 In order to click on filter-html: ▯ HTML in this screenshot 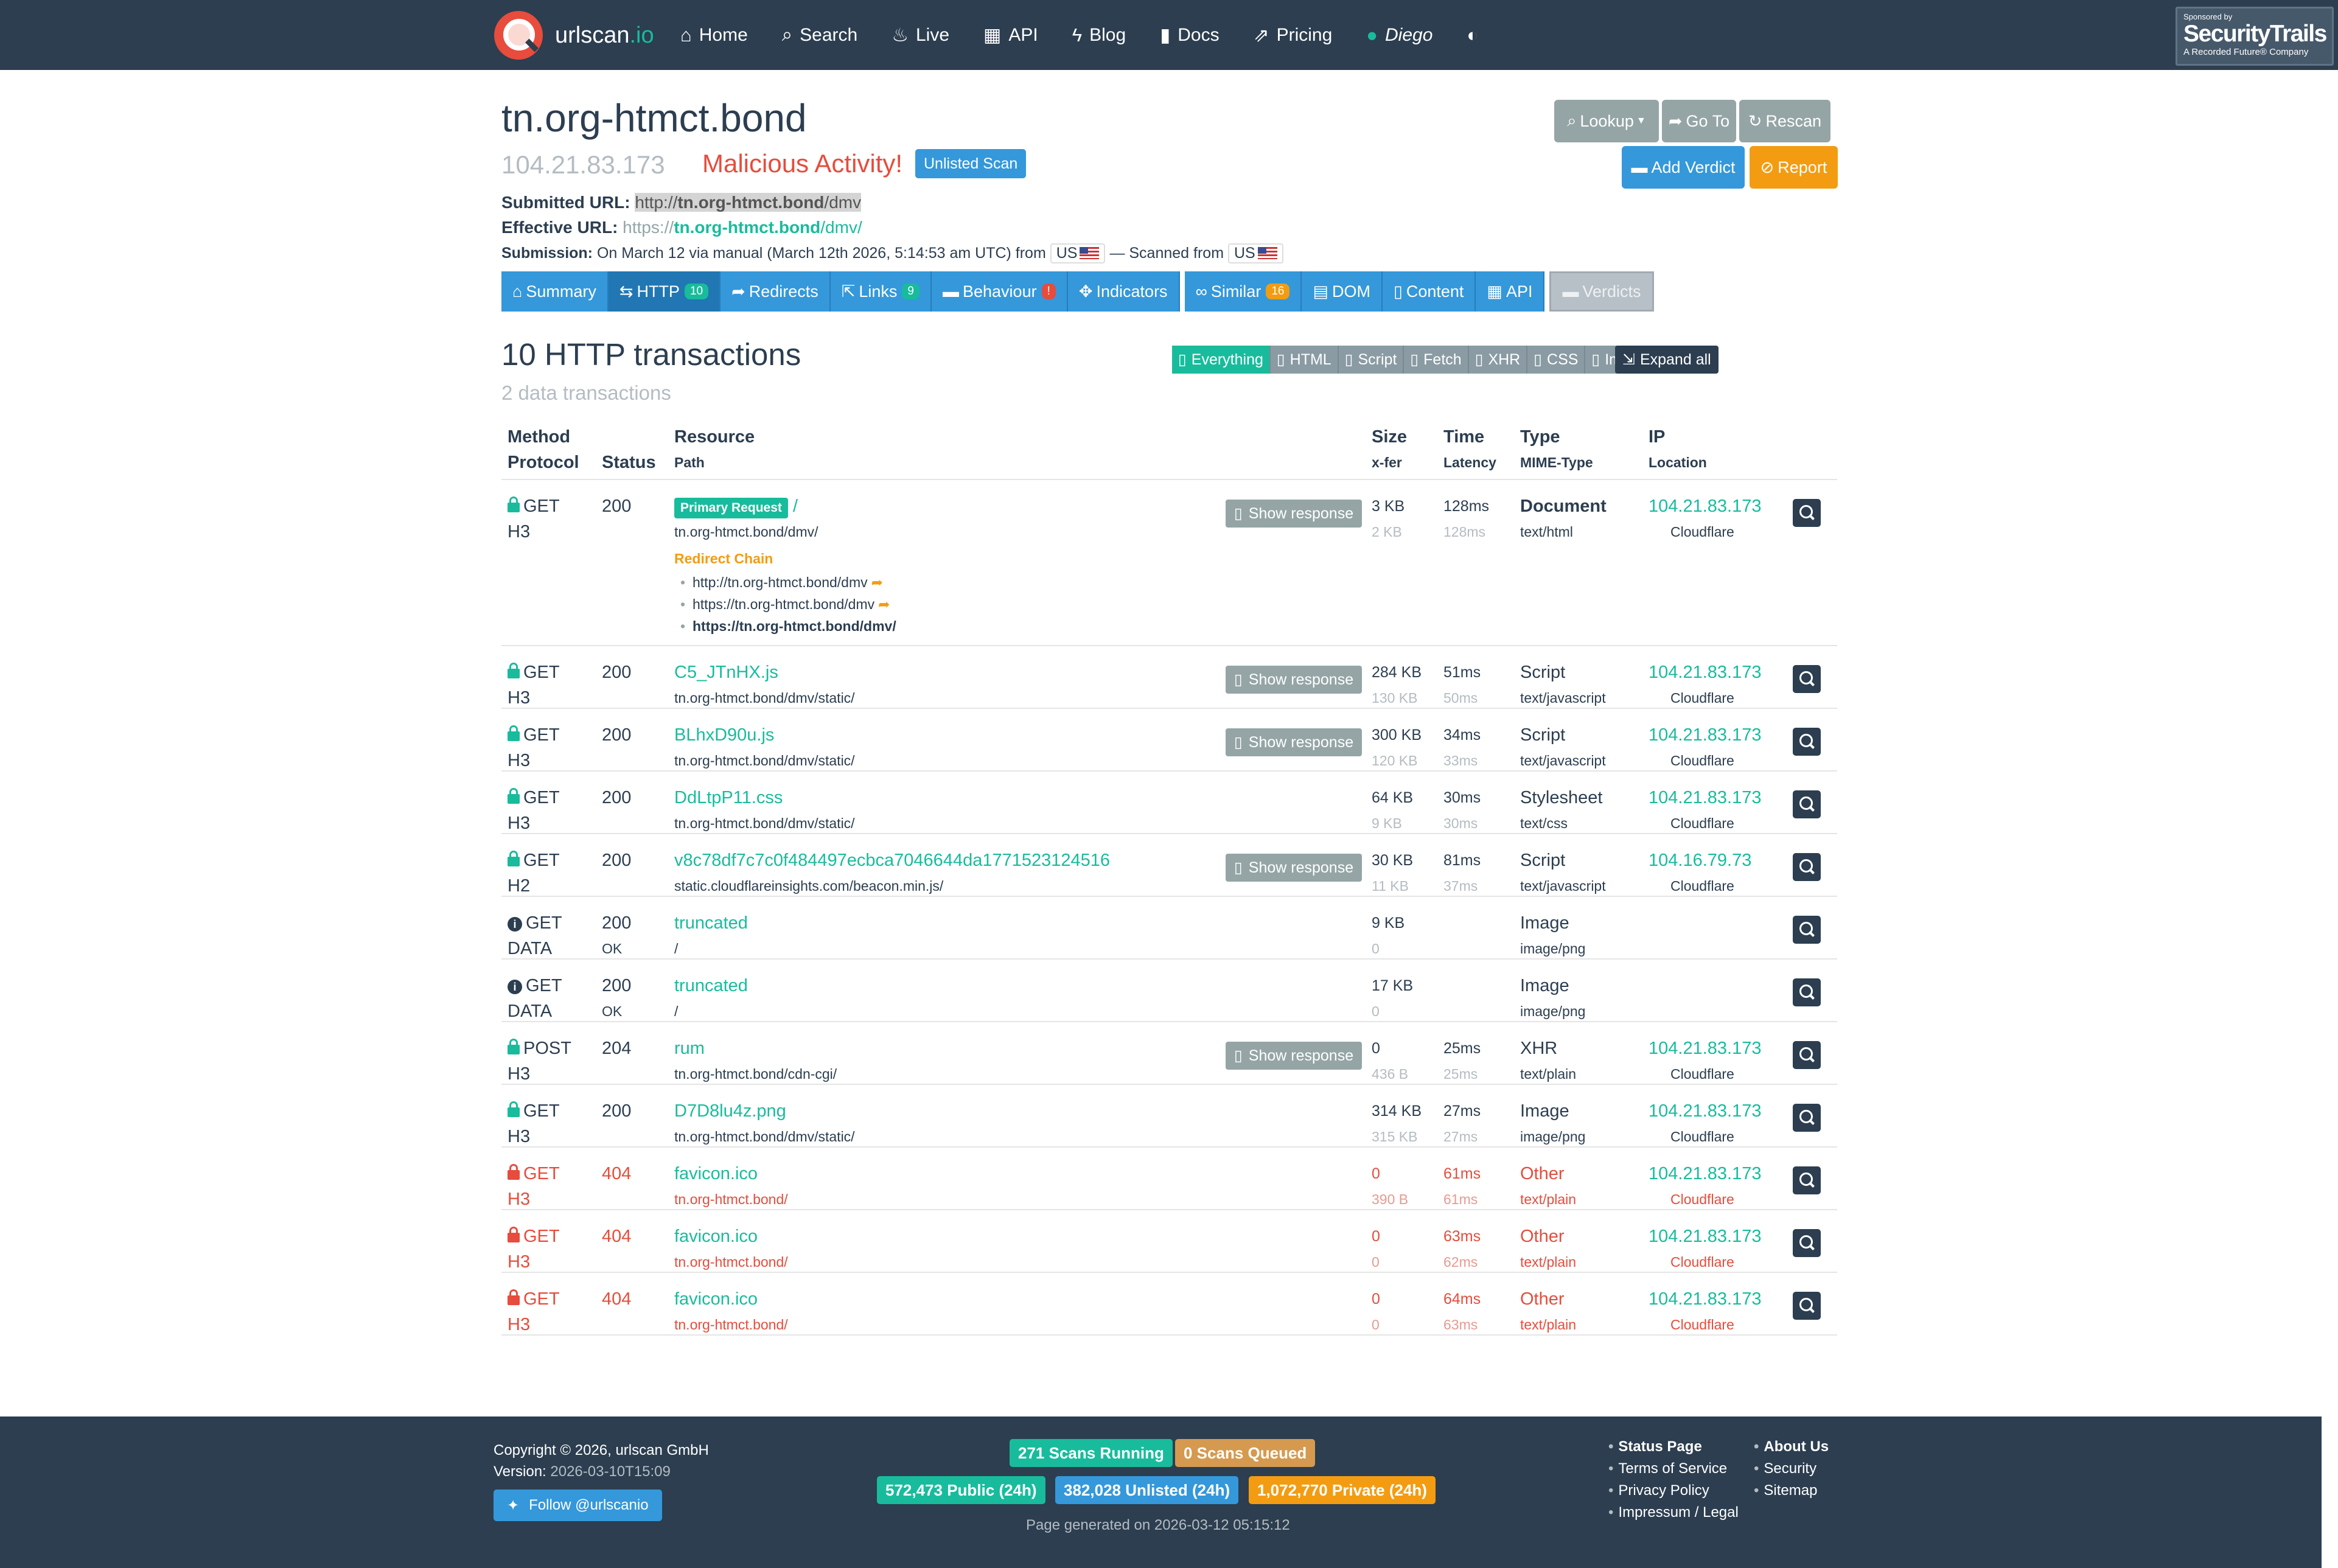, I will do `click(1305, 360)`.